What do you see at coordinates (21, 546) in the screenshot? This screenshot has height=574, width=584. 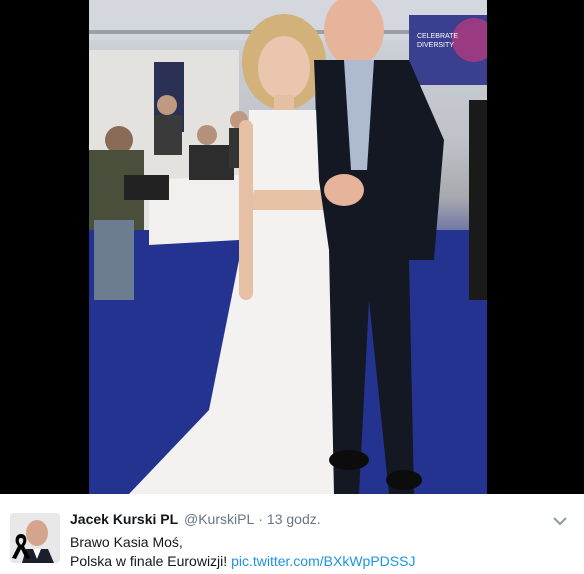 I see `black-ribbon-icon` at bounding box center [21, 546].